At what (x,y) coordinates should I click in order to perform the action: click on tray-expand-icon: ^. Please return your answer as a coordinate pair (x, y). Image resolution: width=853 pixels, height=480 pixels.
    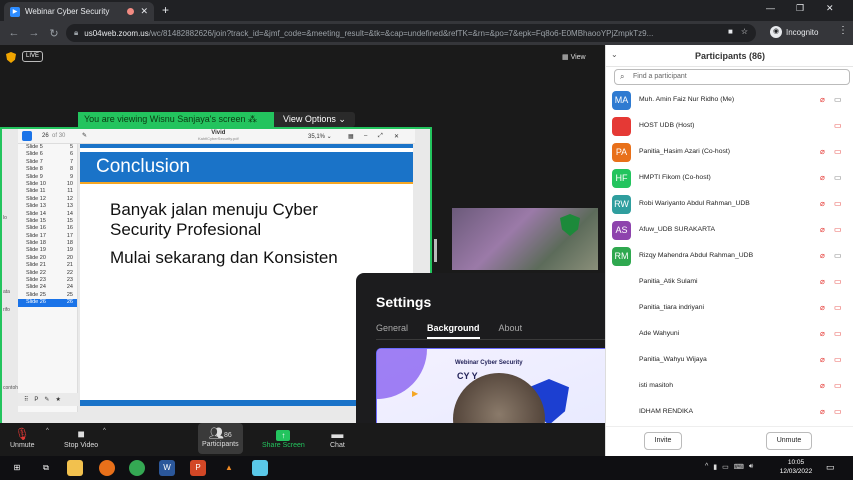
    Looking at the image, I should click on (706, 467).